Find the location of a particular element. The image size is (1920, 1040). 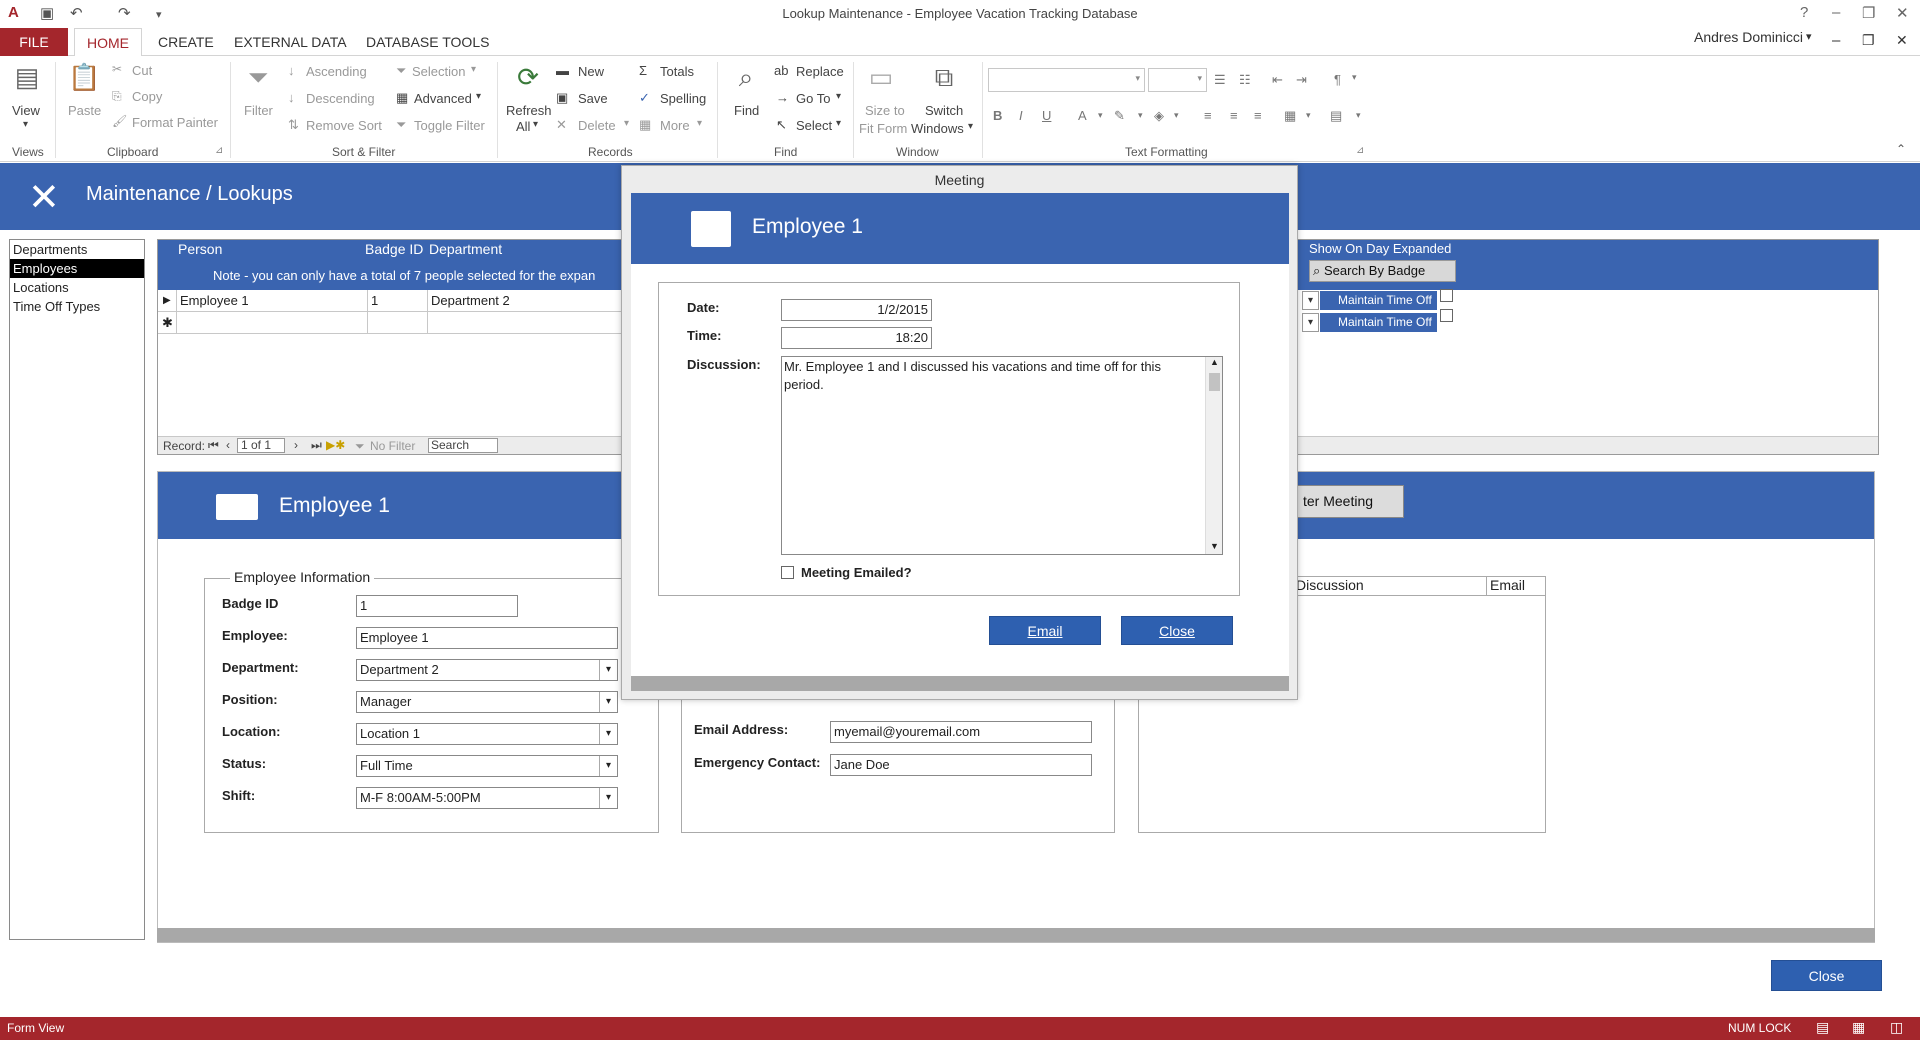

italic-button: I is located at coordinates (1021, 115).